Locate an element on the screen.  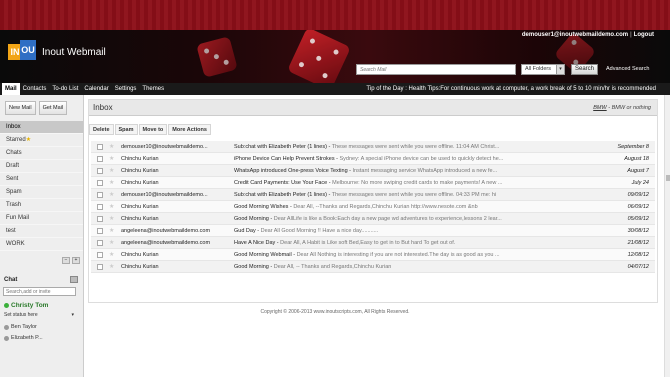
get-mail-button: Get Mail is located at coordinates (53, 108).